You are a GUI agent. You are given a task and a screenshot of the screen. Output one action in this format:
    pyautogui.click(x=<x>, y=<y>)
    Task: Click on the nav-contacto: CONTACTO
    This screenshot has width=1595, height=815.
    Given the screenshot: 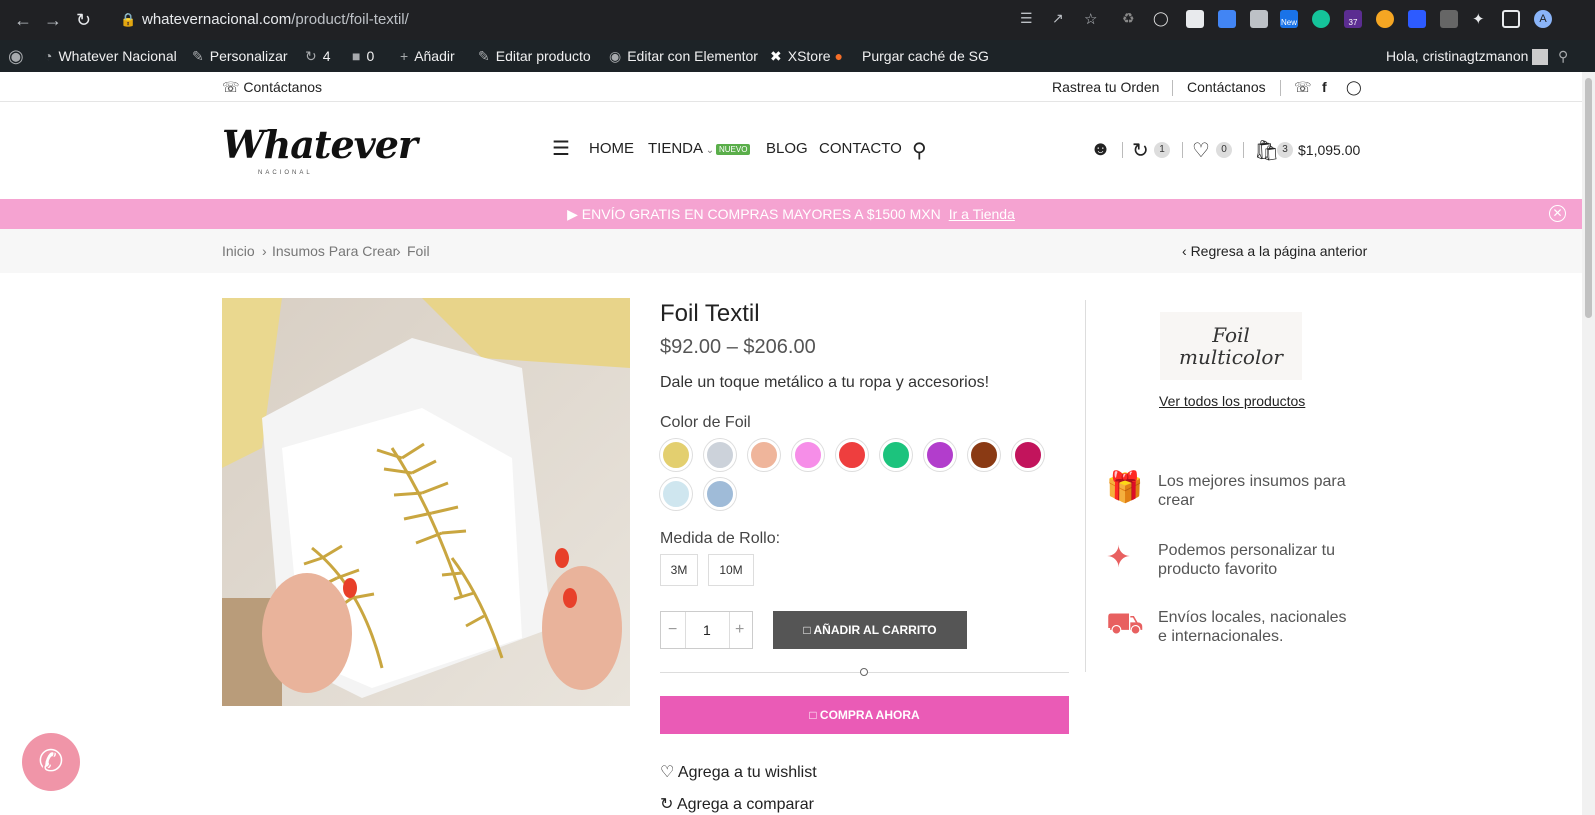 What is the action you would take?
    pyautogui.click(x=860, y=148)
    